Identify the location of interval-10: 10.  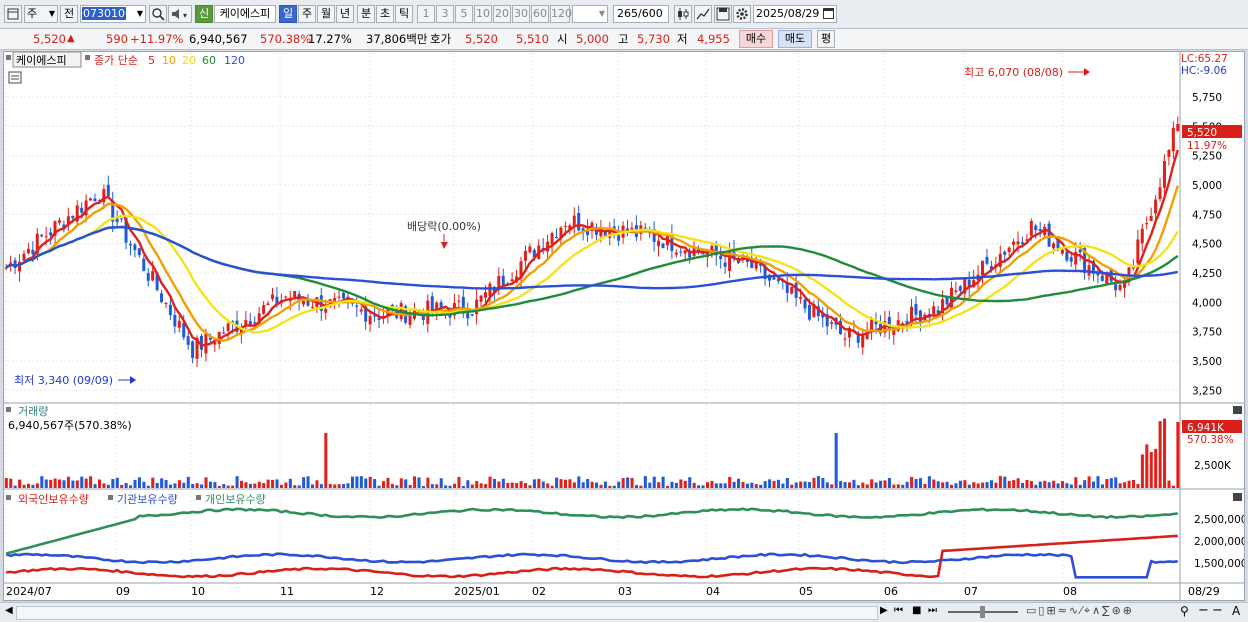
(483, 14).